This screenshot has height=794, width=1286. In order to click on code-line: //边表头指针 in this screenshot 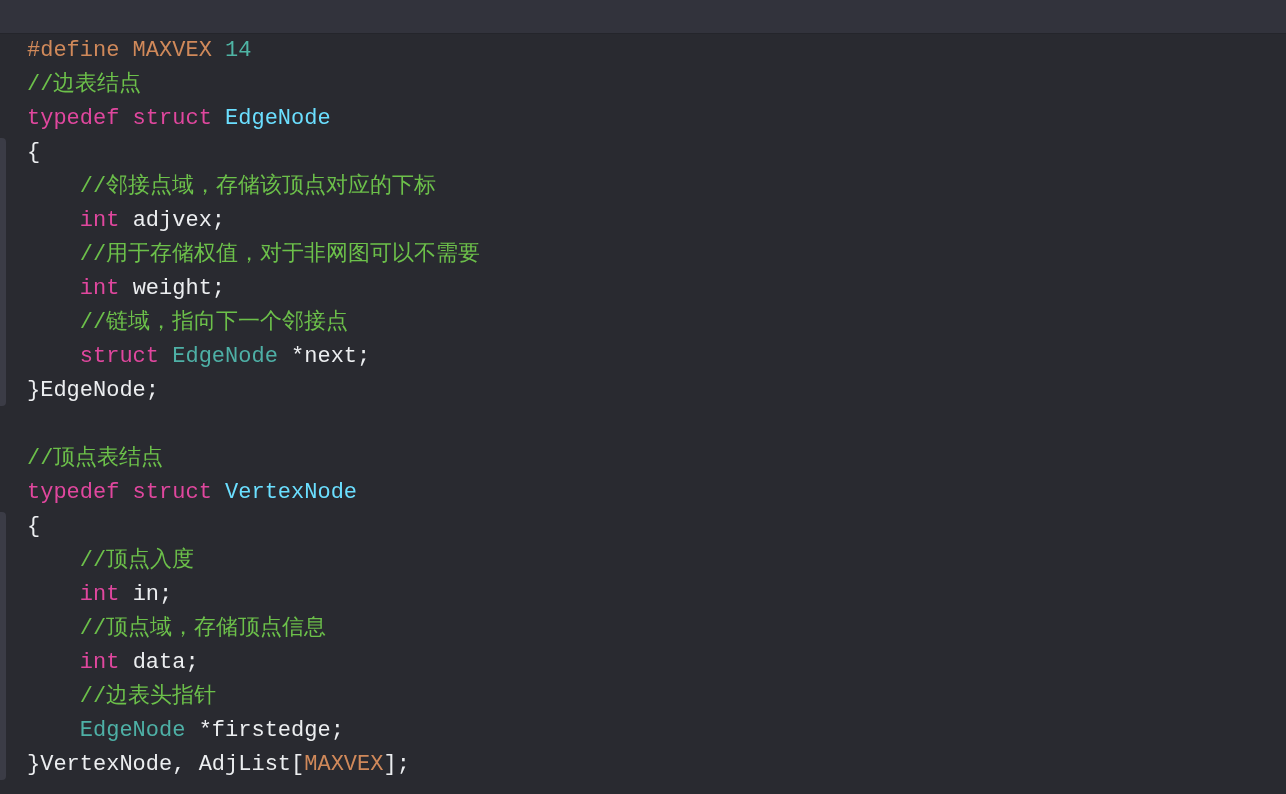, I will do `click(147, 697)`.